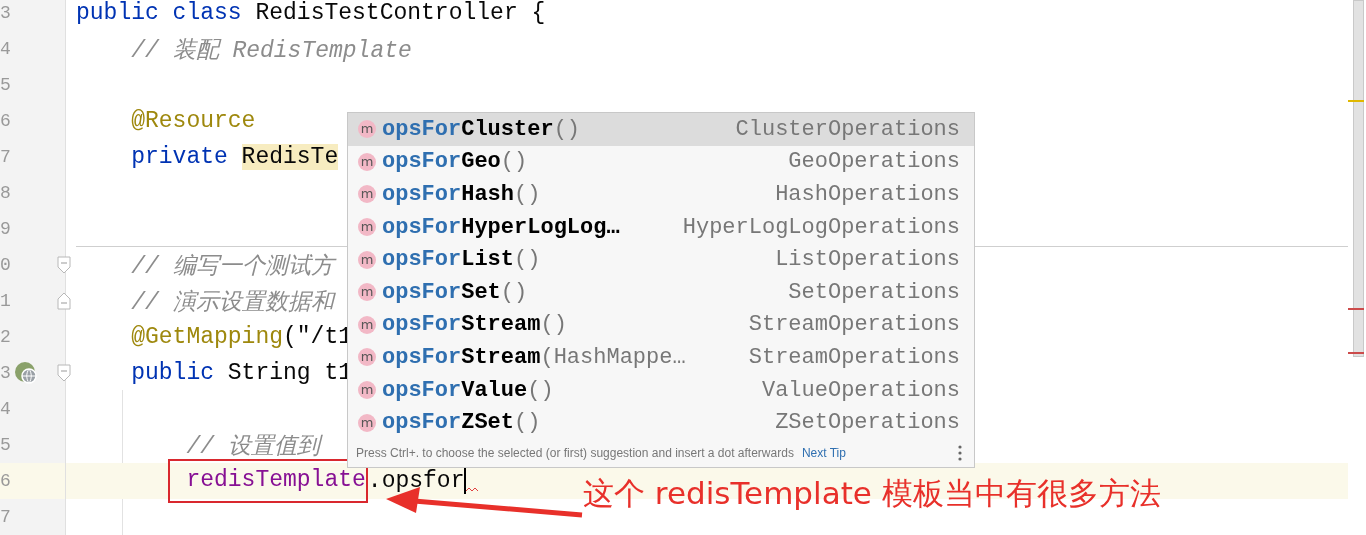  What do you see at coordinates (193, 121) in the screenshot?
I see `annotation: @Resource` at bounding box center [193, 121].